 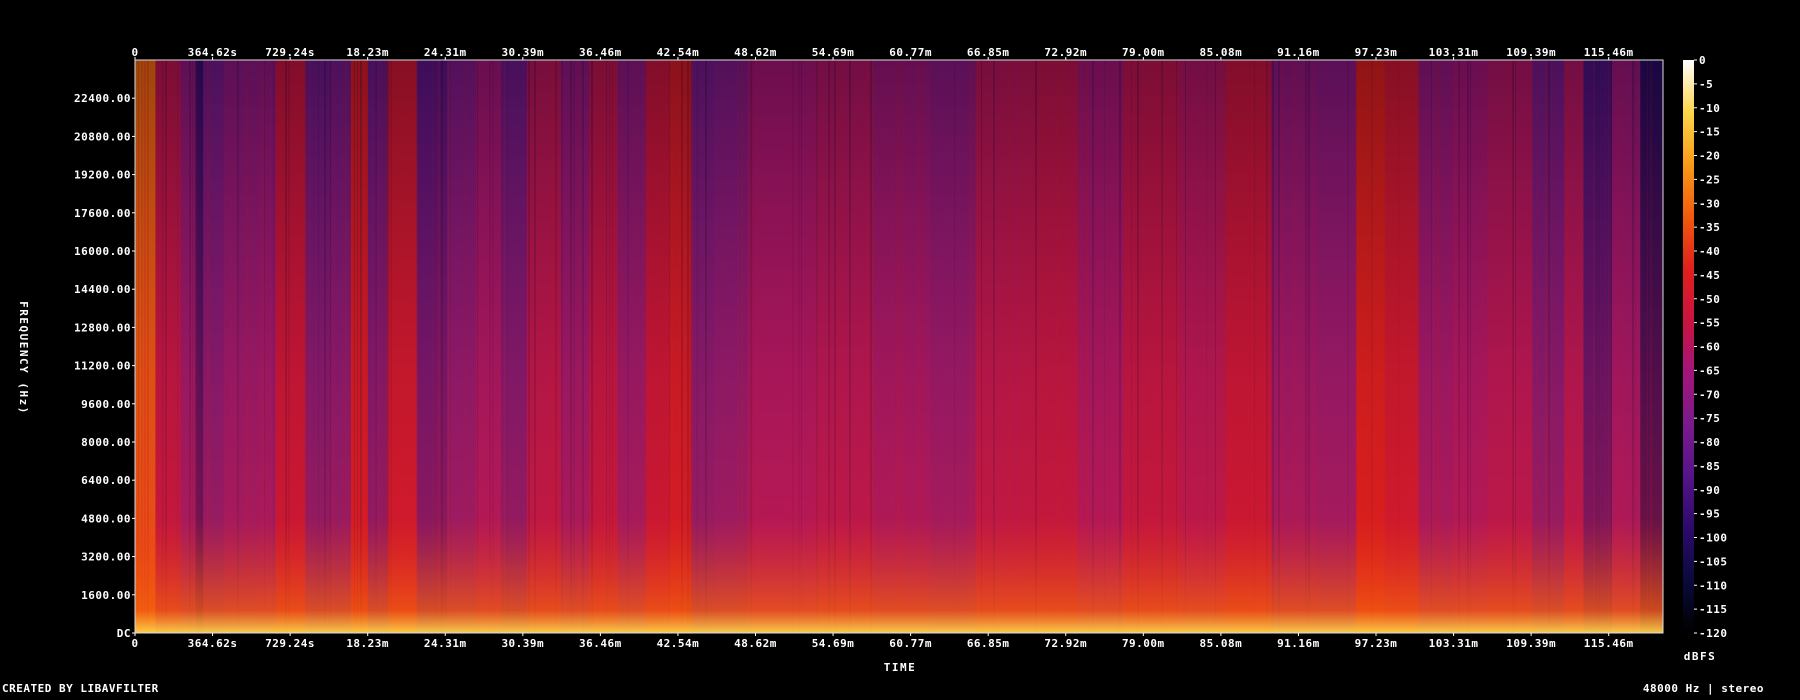 I want to click on x-tick-bottom-label-16: 97.23m, so click(x=1376, y=643).